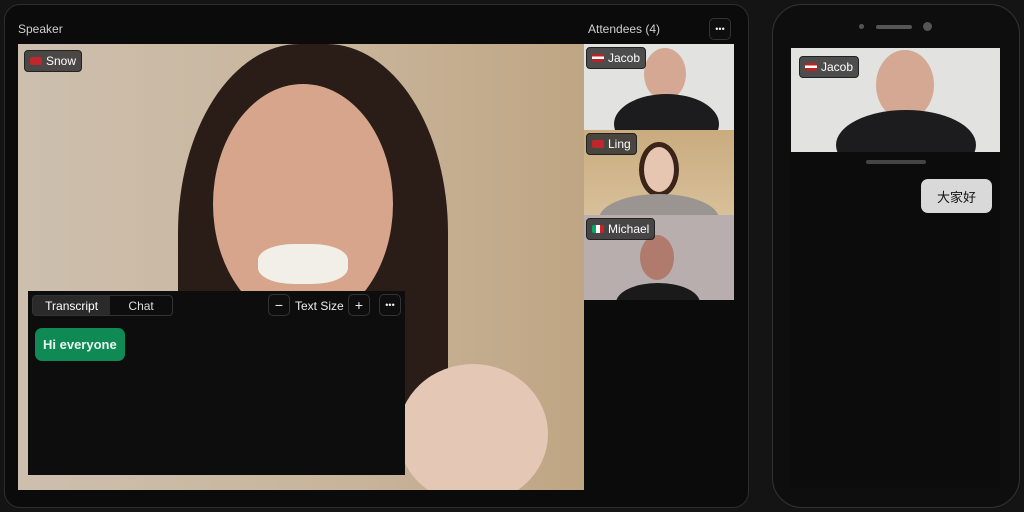 The width and height of the screenshot is (1024, 512). Describe the element at coordinates (720, 29) in the screenshot. I see `attendees-more-button: •••` at that location.